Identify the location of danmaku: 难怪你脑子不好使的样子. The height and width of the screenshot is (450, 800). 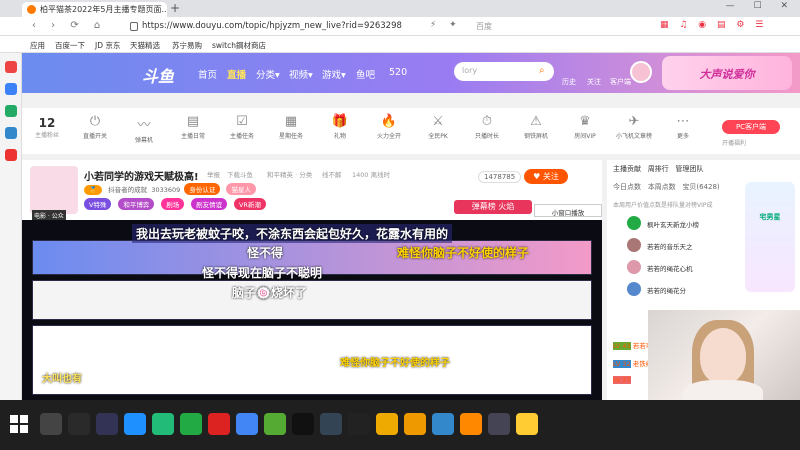
(395, 363).